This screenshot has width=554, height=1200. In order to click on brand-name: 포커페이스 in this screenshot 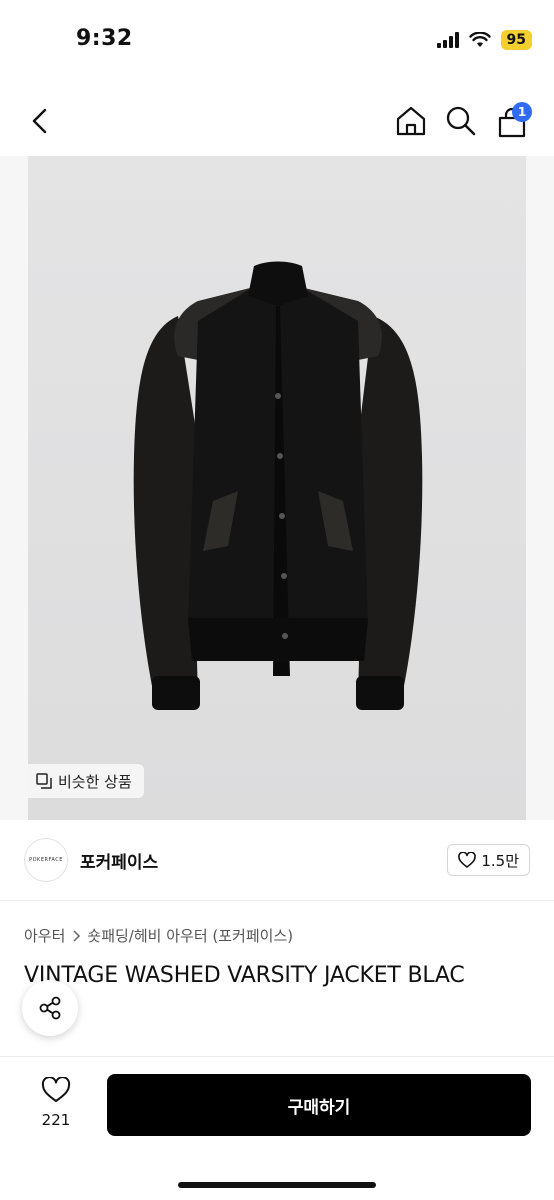, I will do `click(119, 860)`.